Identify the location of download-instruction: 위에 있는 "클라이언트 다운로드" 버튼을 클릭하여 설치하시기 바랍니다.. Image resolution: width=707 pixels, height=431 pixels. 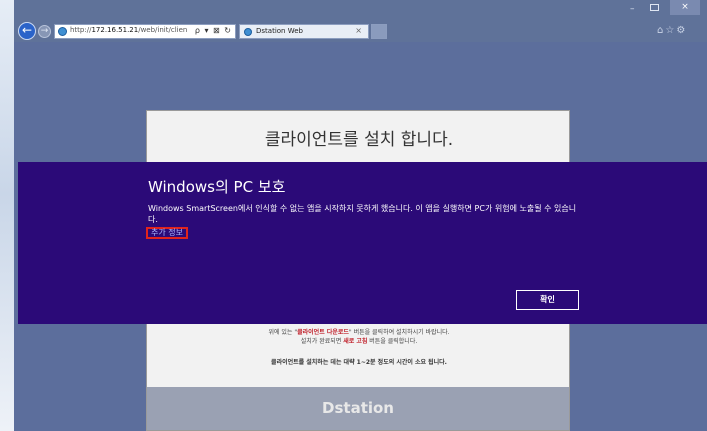
(359, 331).